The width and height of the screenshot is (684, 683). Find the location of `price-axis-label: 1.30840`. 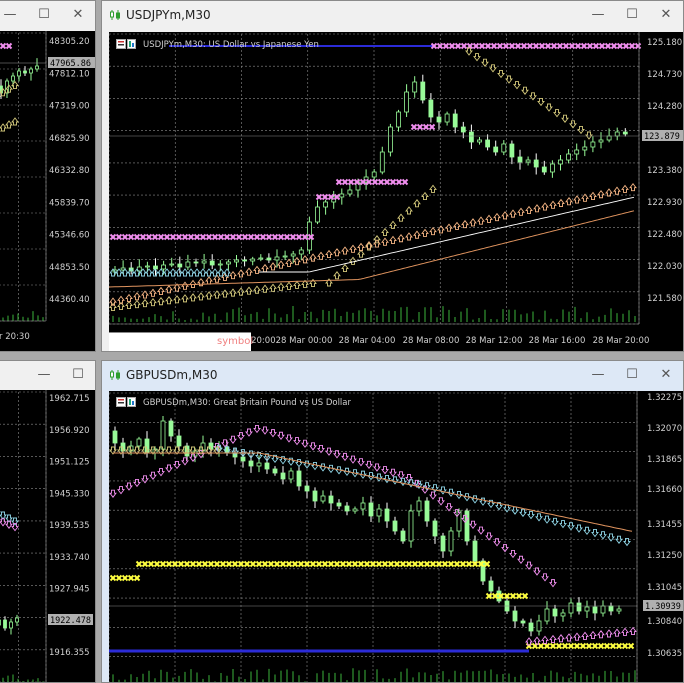

price-axis-label: 1.30840 is located at coordinates (664, 622).